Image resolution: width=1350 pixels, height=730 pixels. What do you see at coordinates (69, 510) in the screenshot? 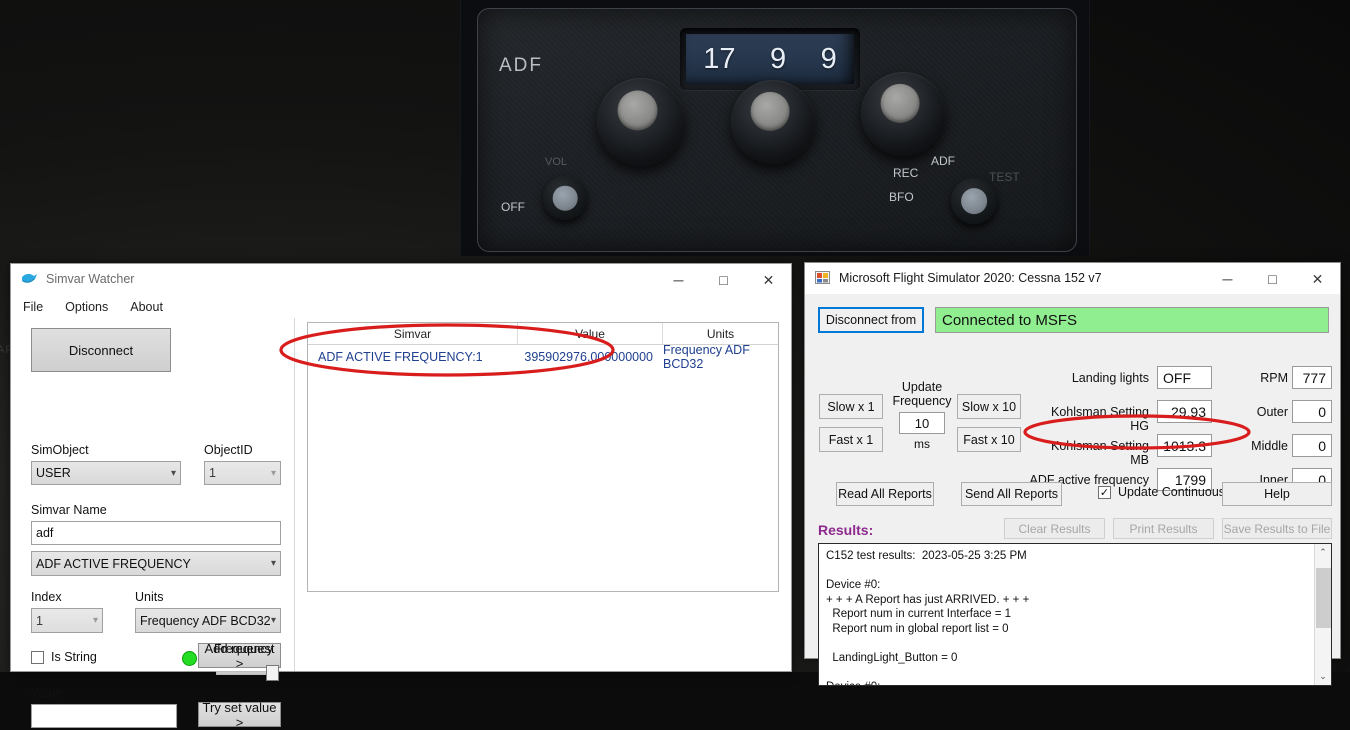
I see `simvar-name-label: Simvar Name` at bounding box center [69, 510].